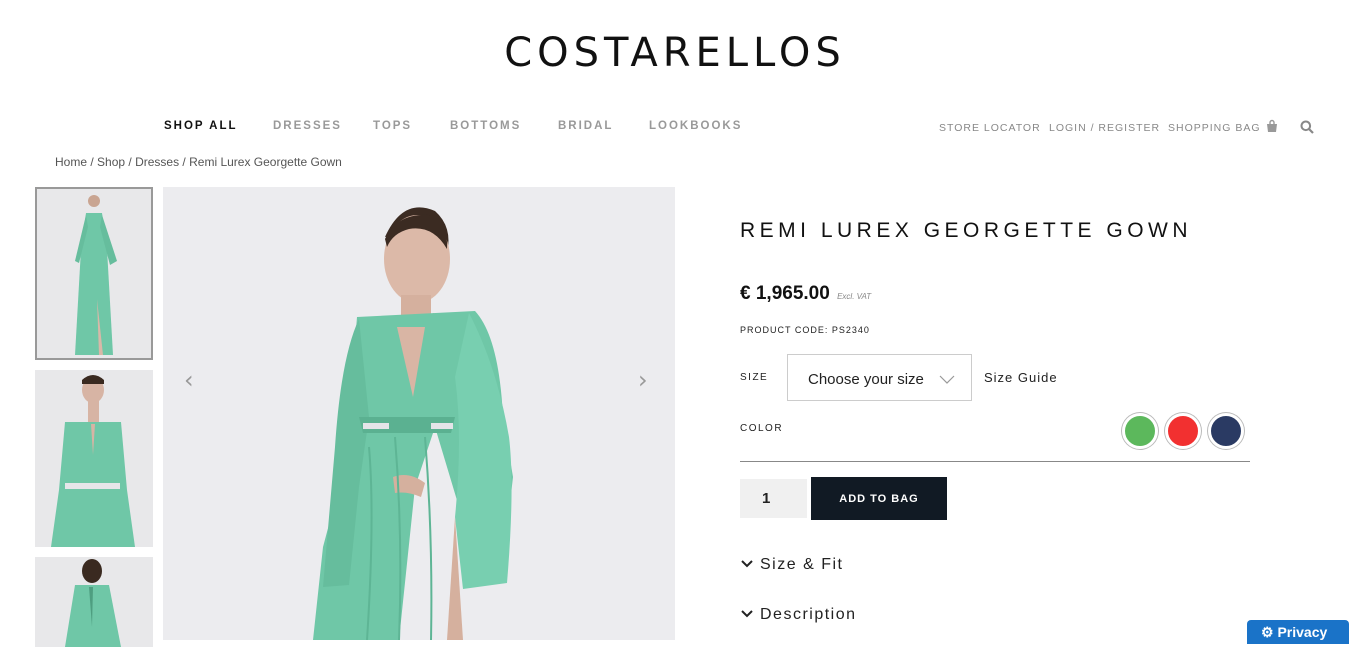 The height and width of the screenshot is (647, 1350). I want to click on privacy-button: ⚙ Privacy, so click(1298, 632).